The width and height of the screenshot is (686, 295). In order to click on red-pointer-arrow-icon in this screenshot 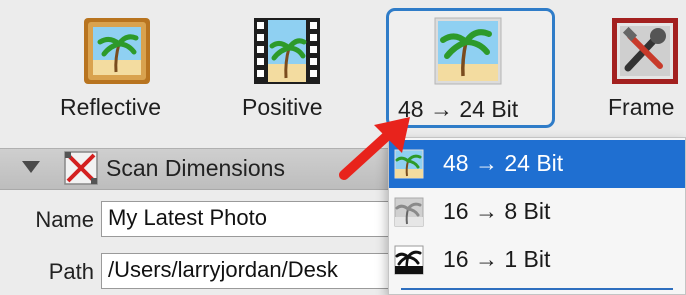, I will do `click(374, 148)`.